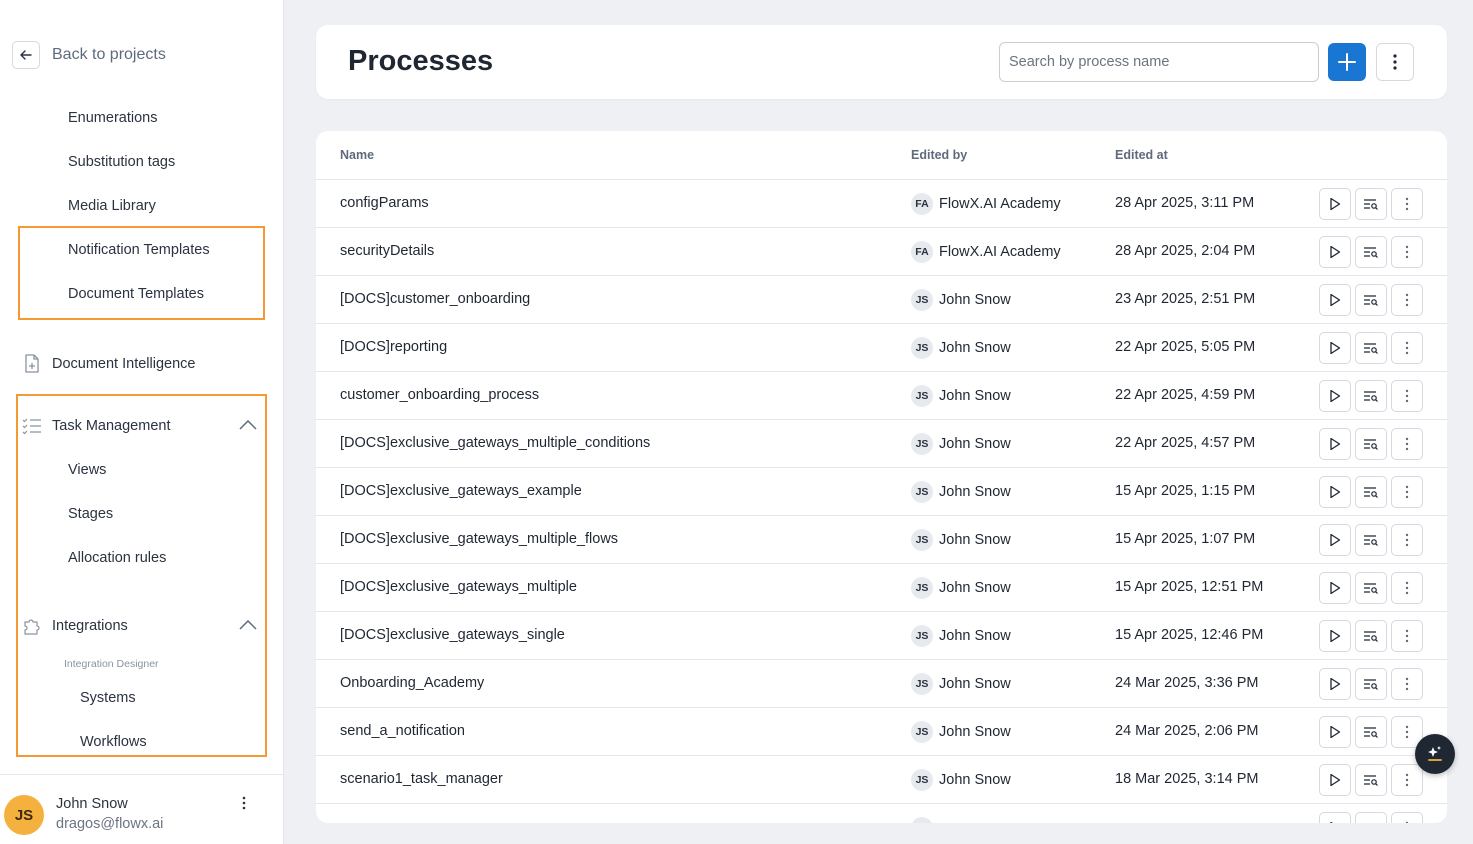 The image size is (1473, 844). I want to click on add-process-button, so click(1347, 62).